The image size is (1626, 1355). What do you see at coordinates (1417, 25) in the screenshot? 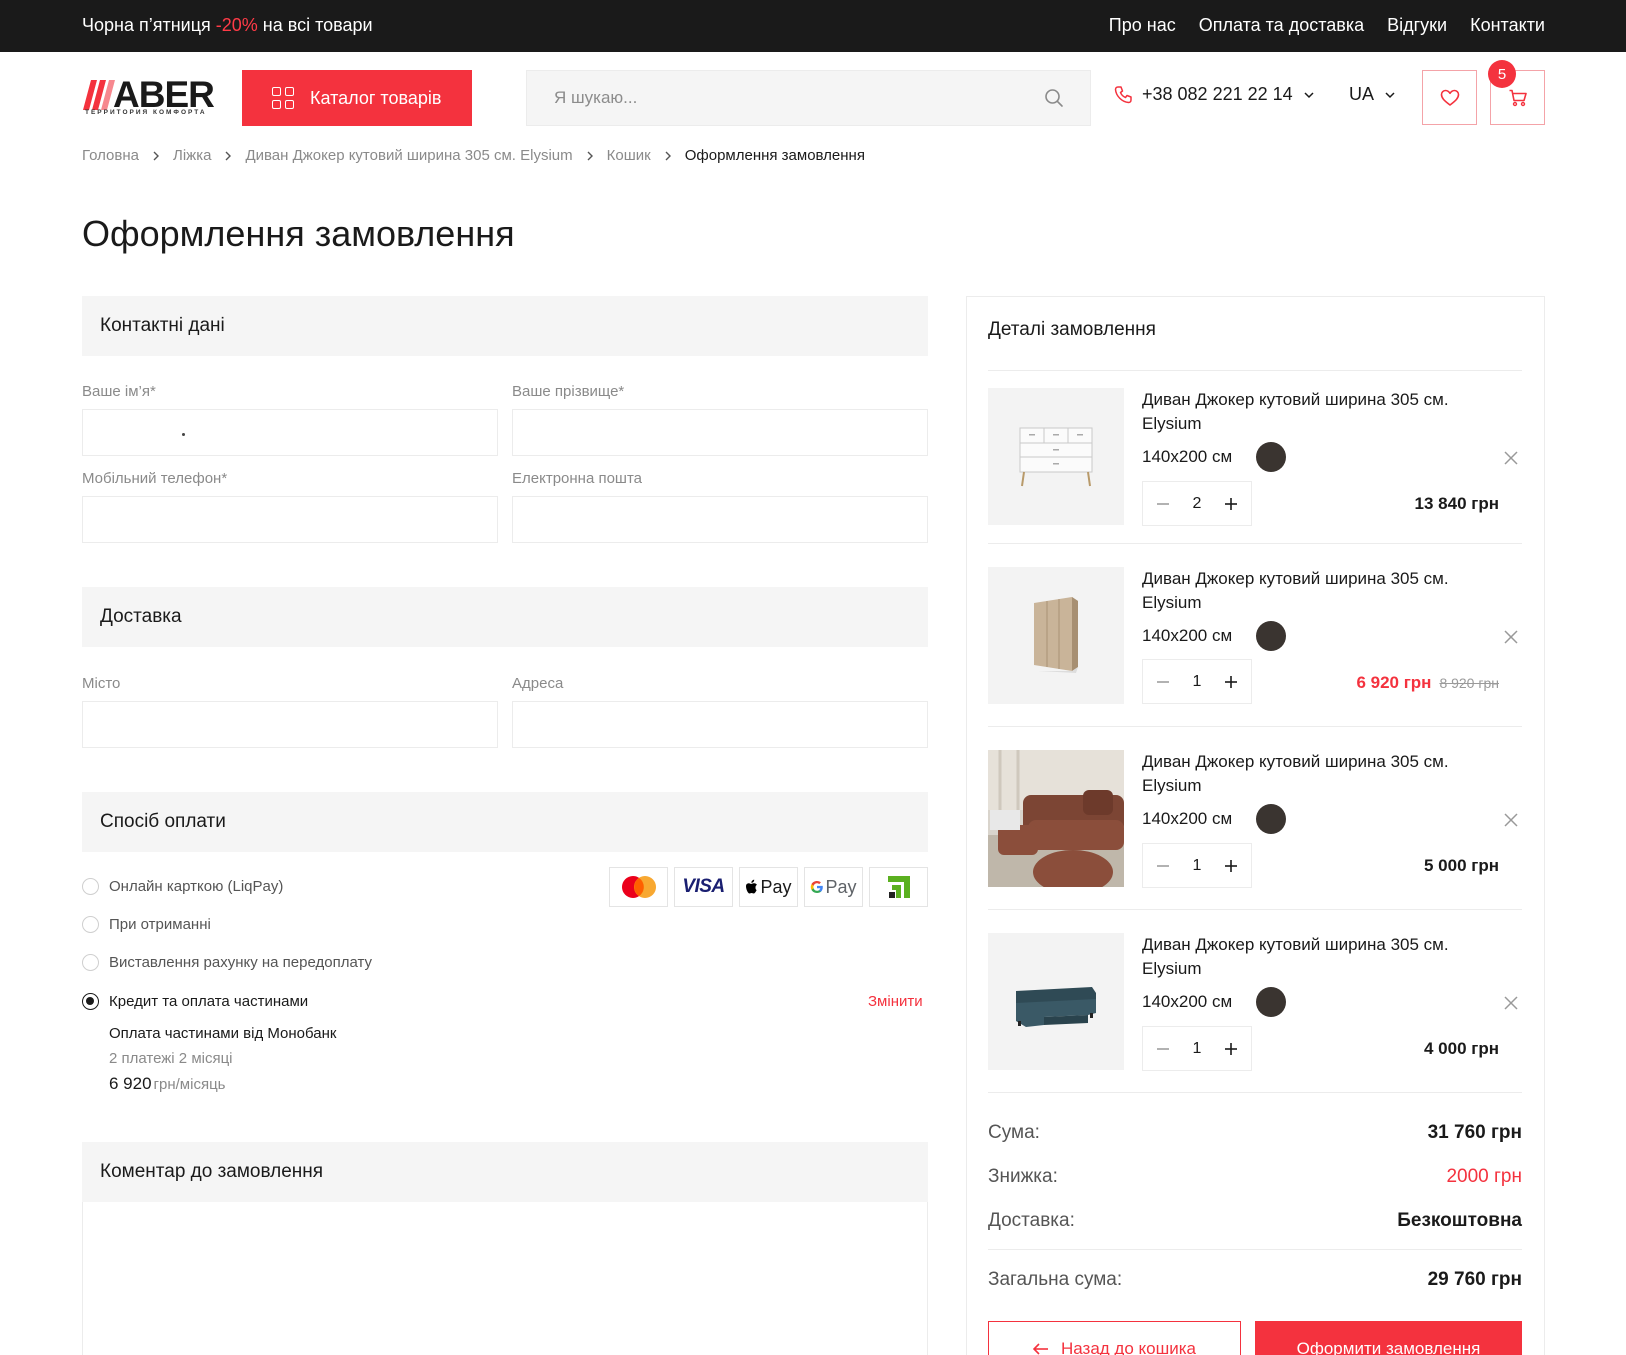
I see `nav-reviews: Відгуки` at bounding box center [1417, 25].